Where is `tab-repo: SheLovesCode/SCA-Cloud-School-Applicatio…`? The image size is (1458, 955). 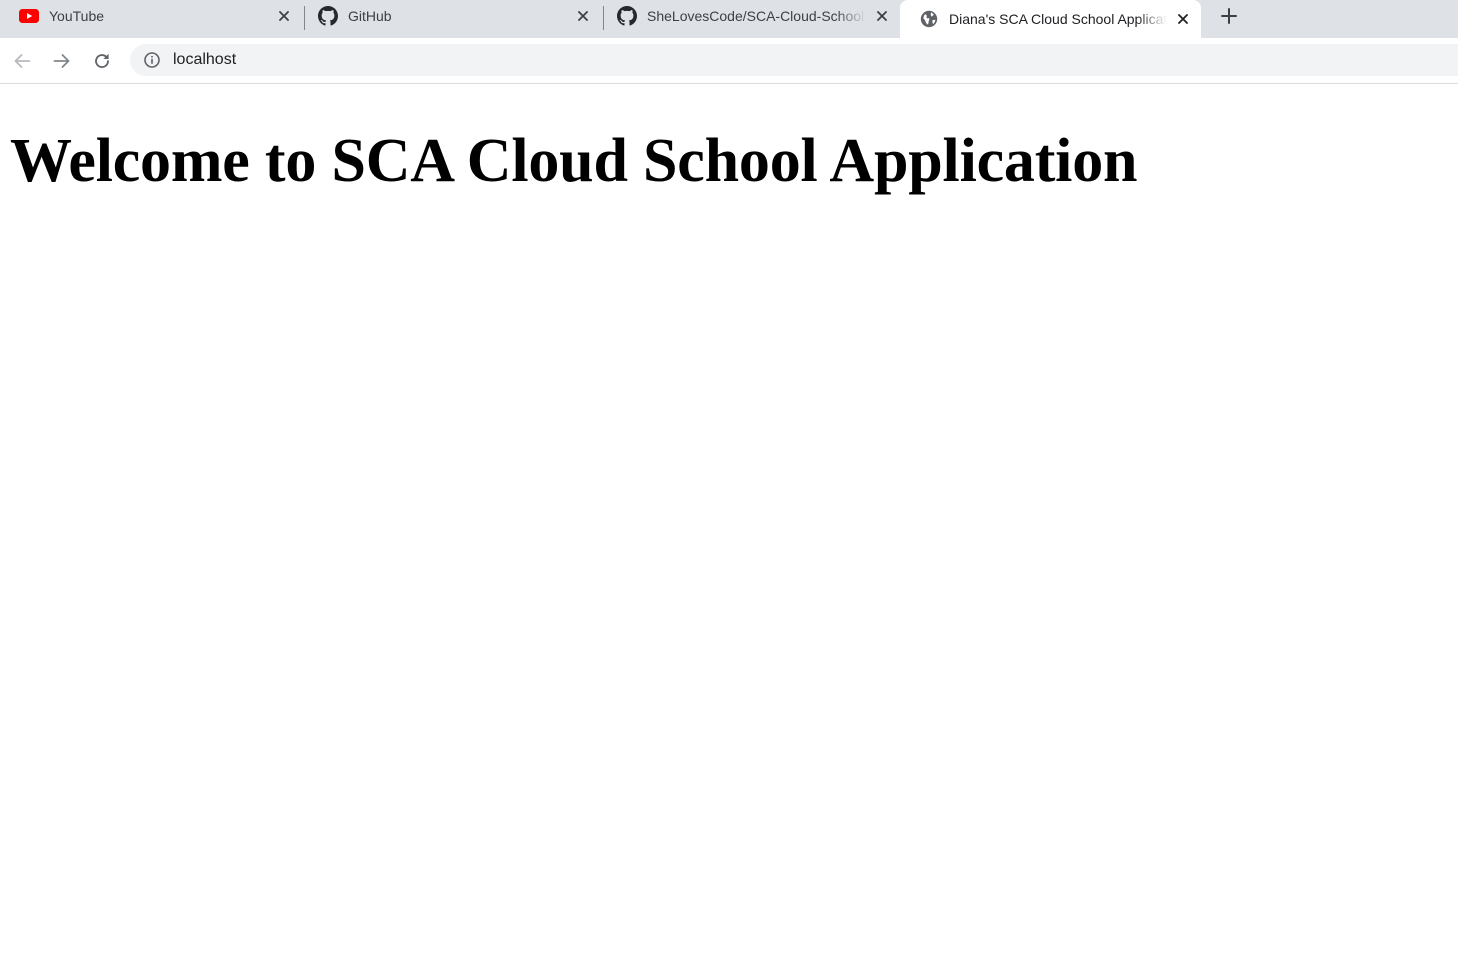 tab-repo: SheLovesCode/SCA-Cloud-School-Applicatio… is located at coordinates (749, 16).